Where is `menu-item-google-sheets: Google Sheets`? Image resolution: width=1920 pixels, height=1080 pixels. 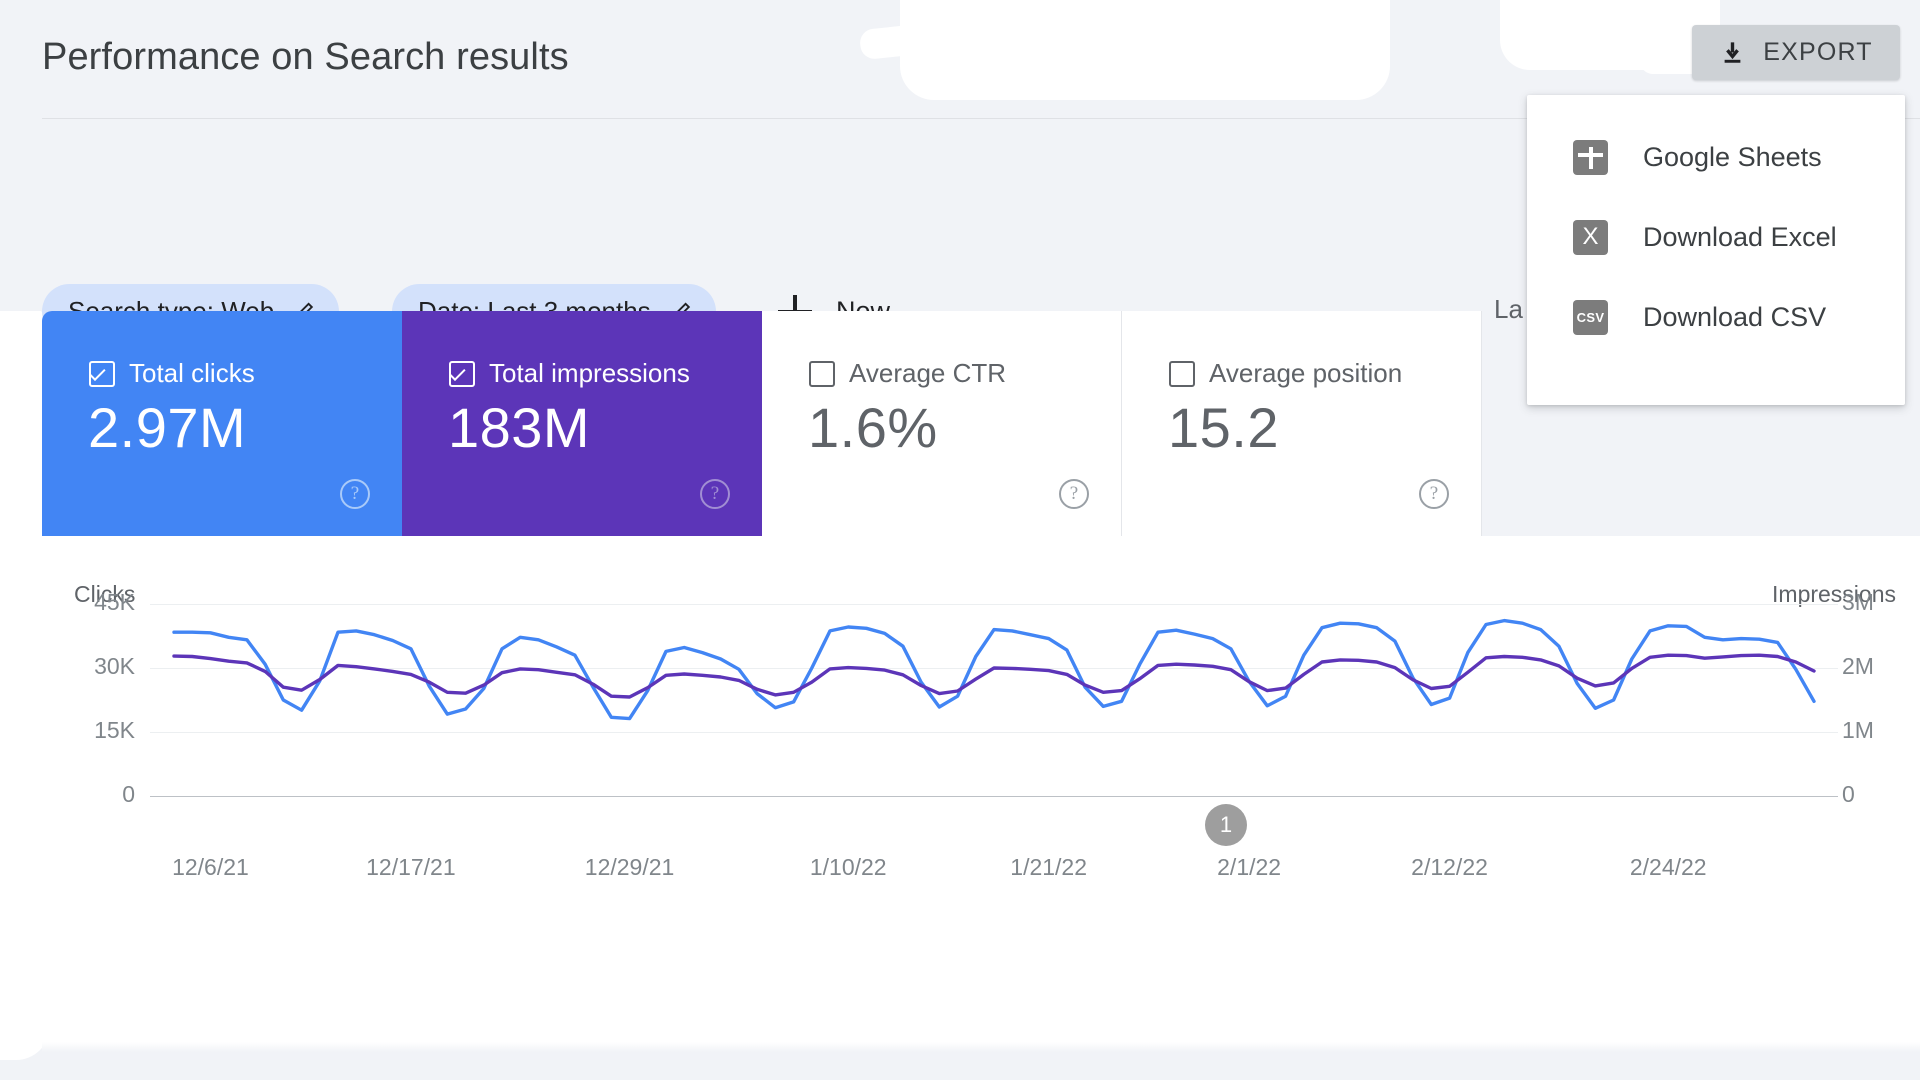
menu-item-google-sheets: Google Sheets is located at coordinates (1716, 157).